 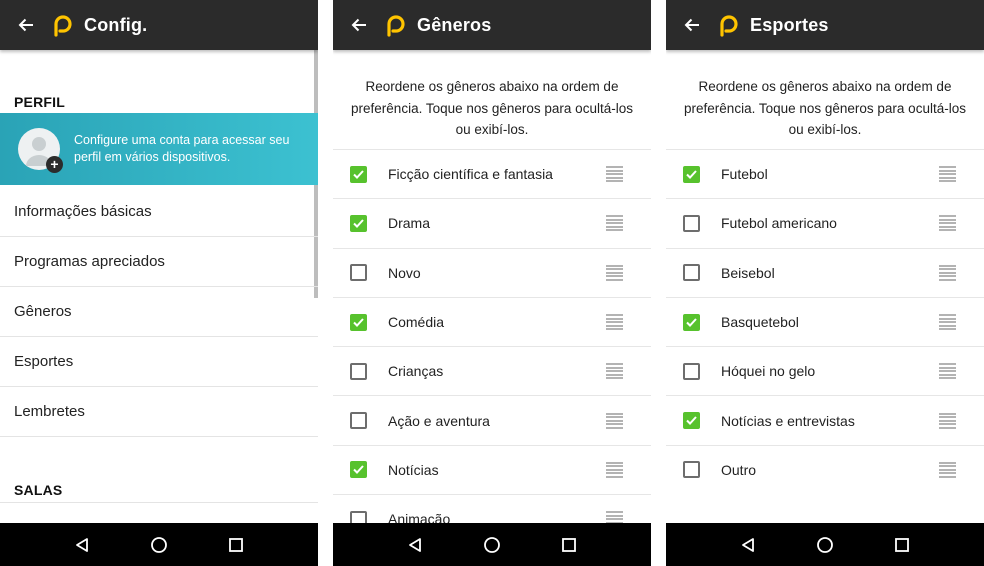 I want to click on list-item-label: Ação e aventura, so click(x=439, y=420).